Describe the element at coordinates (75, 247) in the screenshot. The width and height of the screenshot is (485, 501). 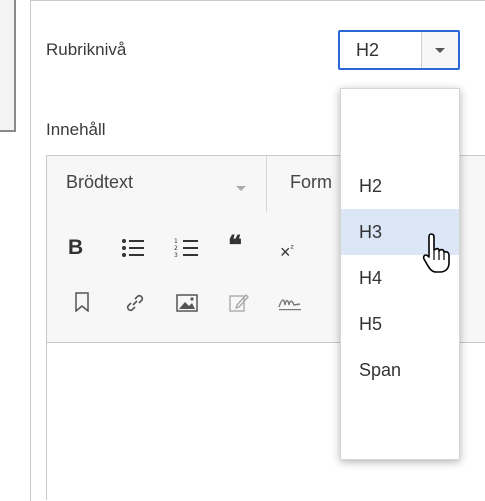
I see `bold-icon: B` at that location.